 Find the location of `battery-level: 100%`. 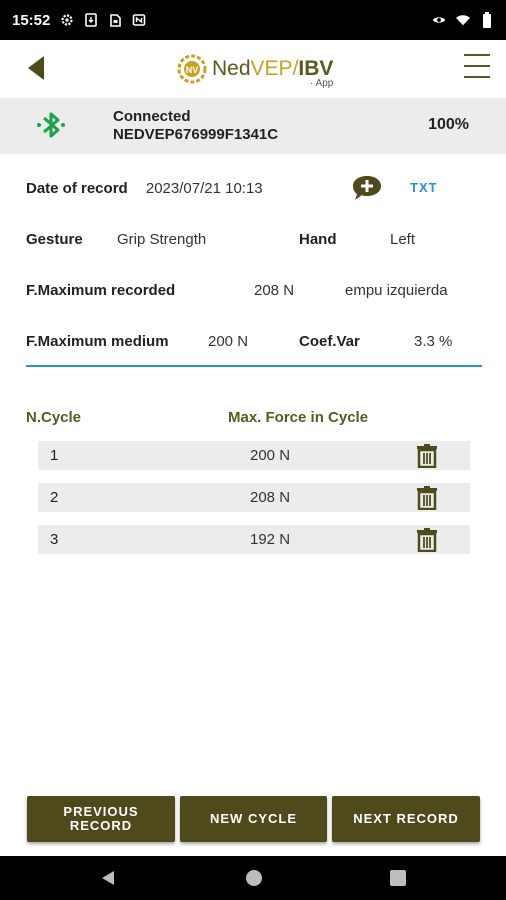

battery-level: 100% is located at coordinates (448, 124).